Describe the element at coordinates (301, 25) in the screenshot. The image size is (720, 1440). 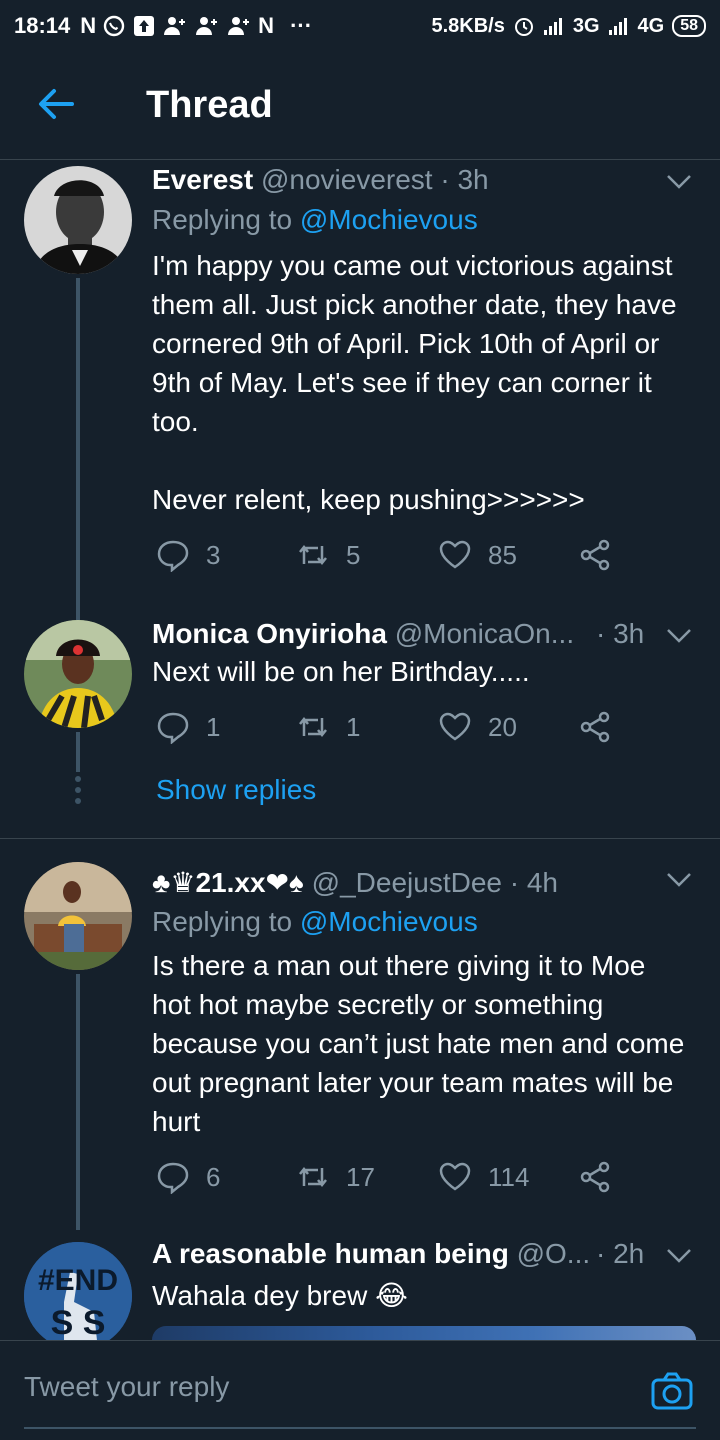
I see `more-notifications-icon: ···` at that location.